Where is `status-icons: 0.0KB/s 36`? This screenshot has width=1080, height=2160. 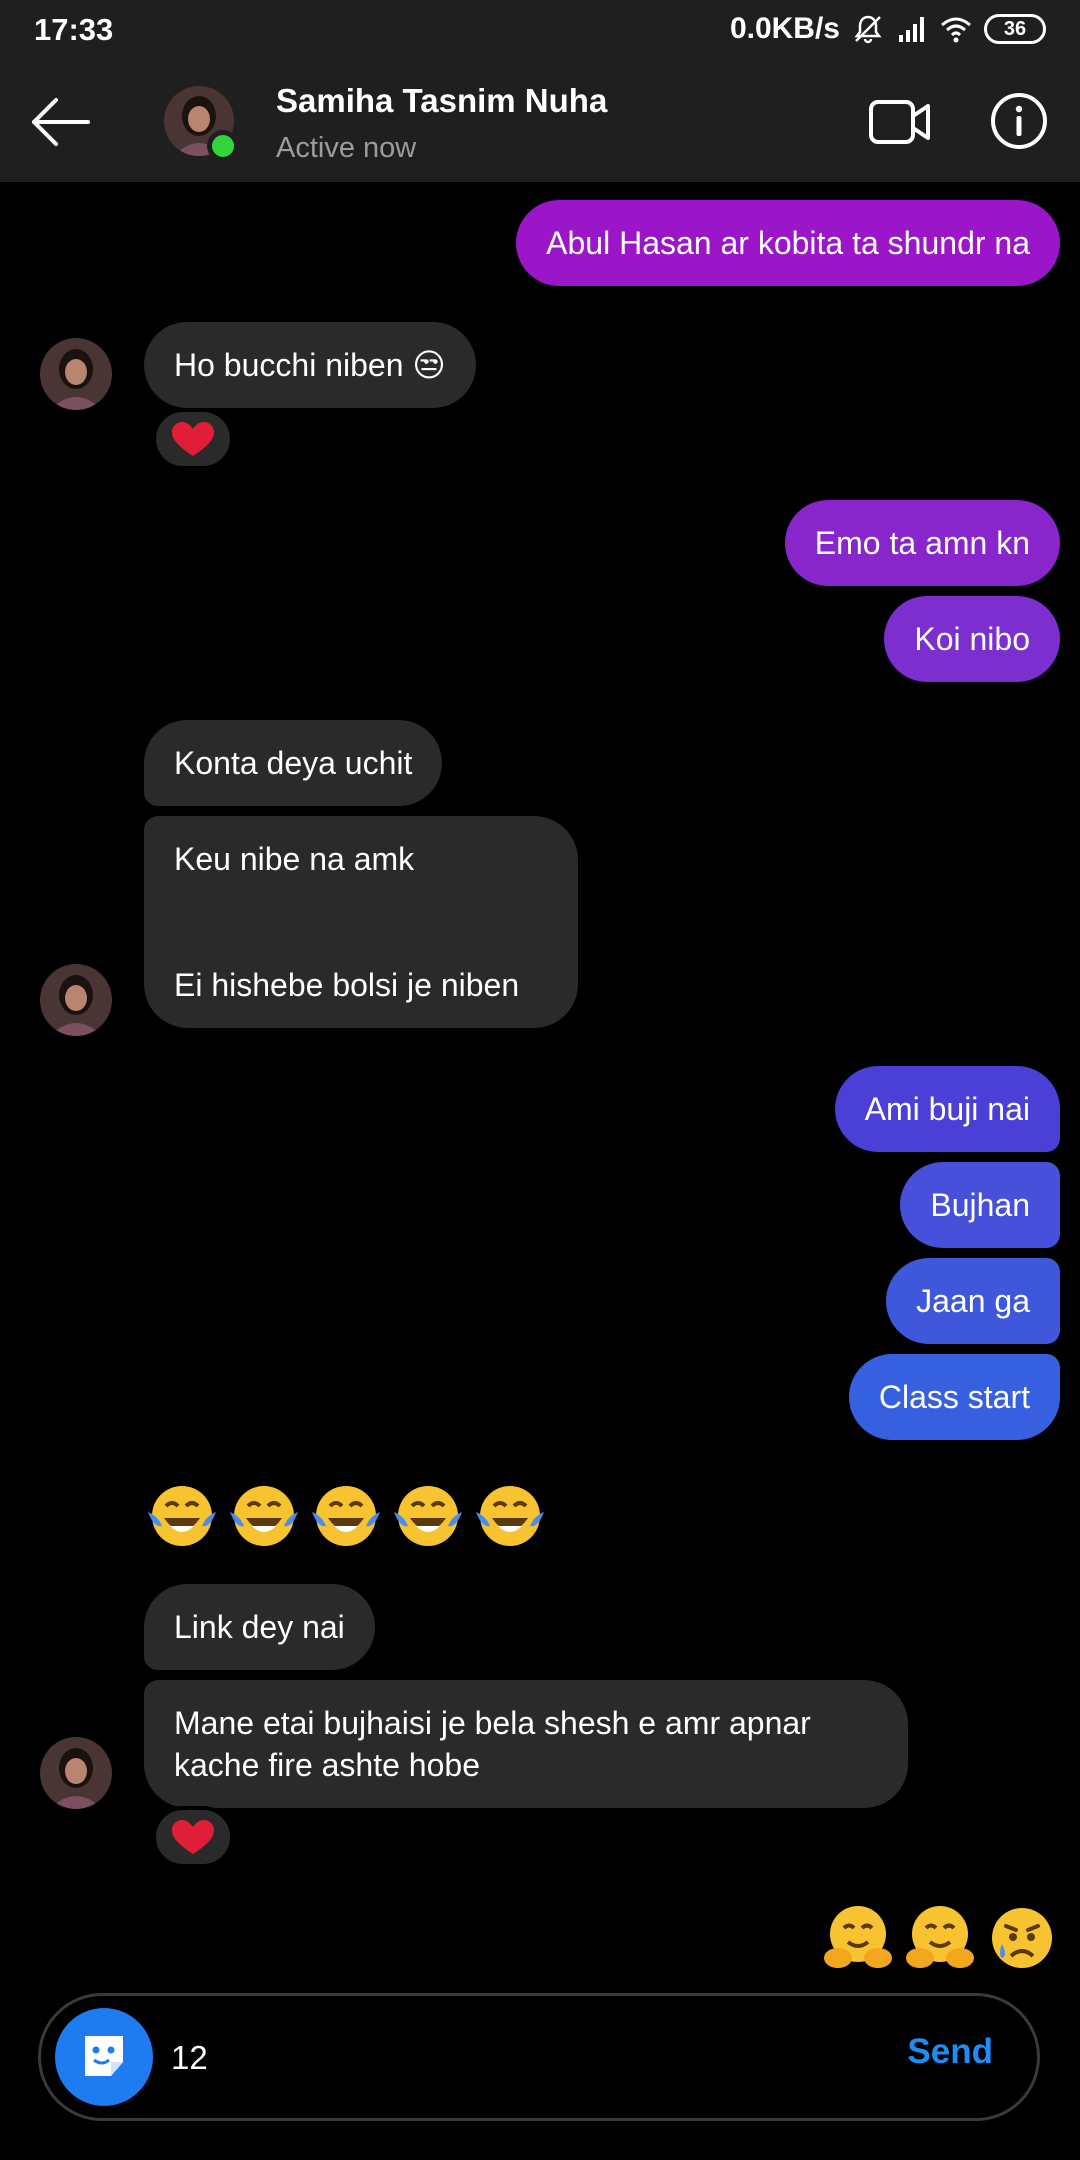 status-icons: 0.0KB/s 36 is located at coordinates (888, 29).